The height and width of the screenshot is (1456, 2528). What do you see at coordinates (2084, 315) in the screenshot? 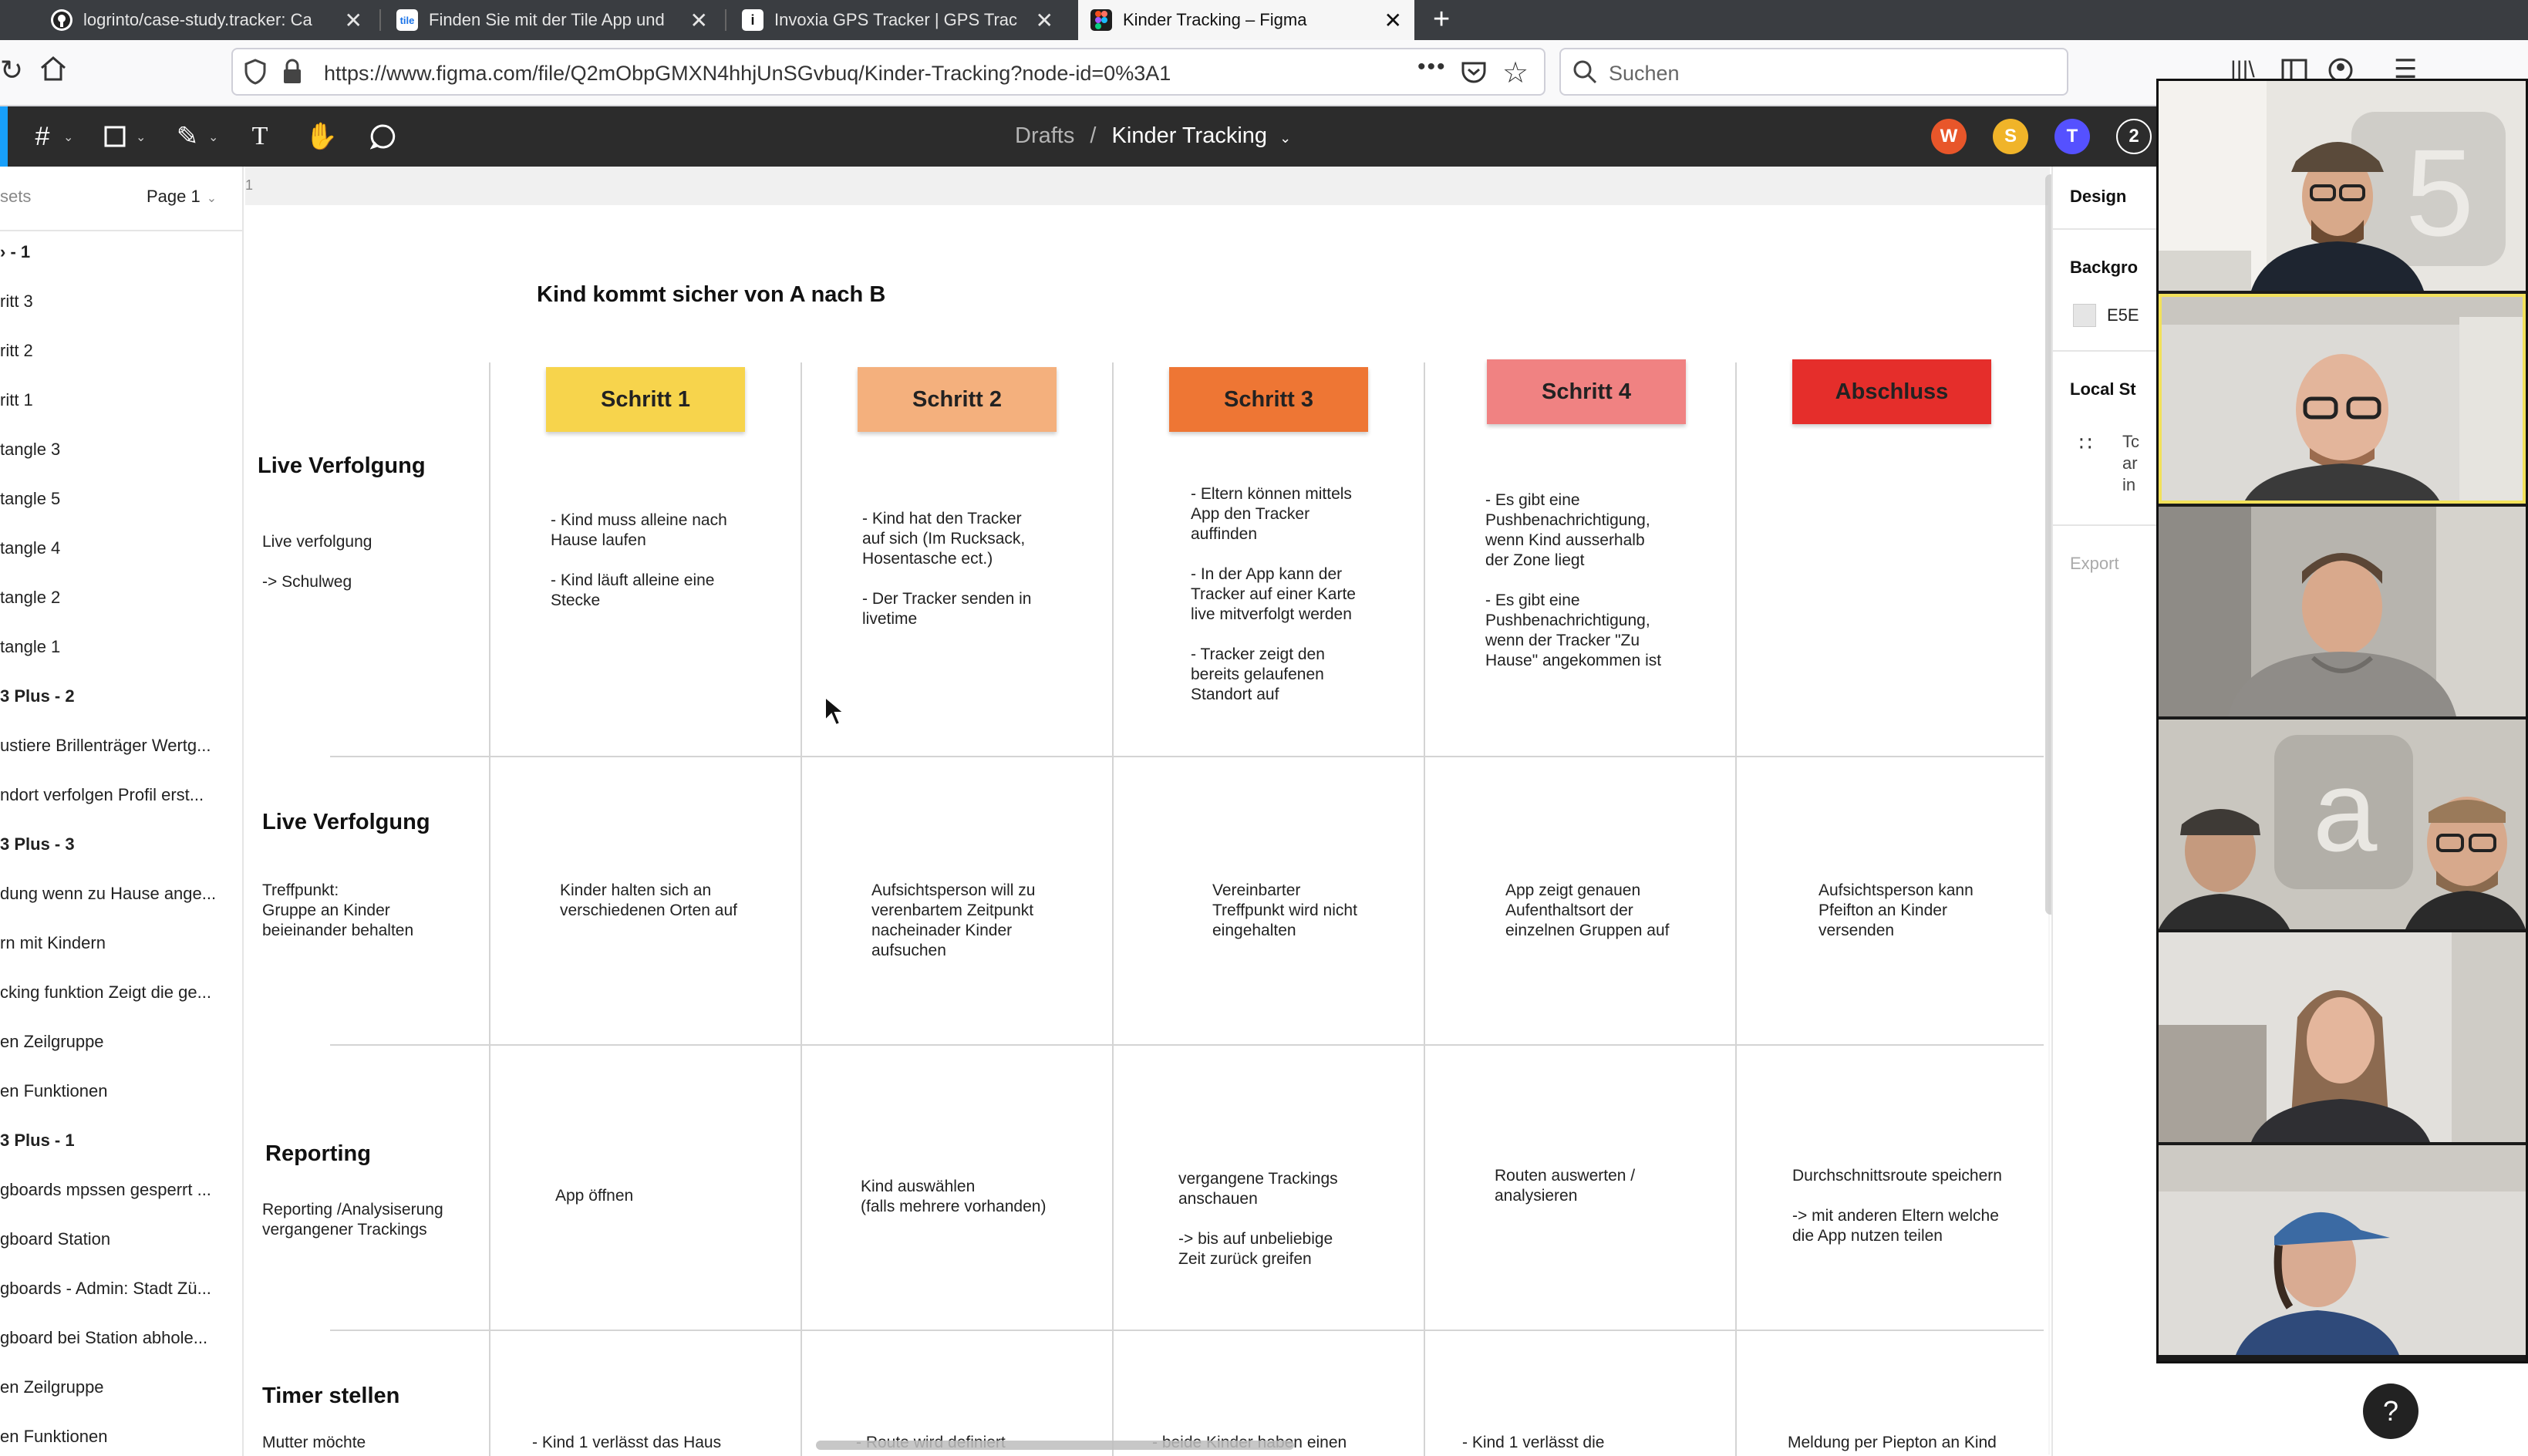
I see `background-swatch` at bounding box center [2084, 315].